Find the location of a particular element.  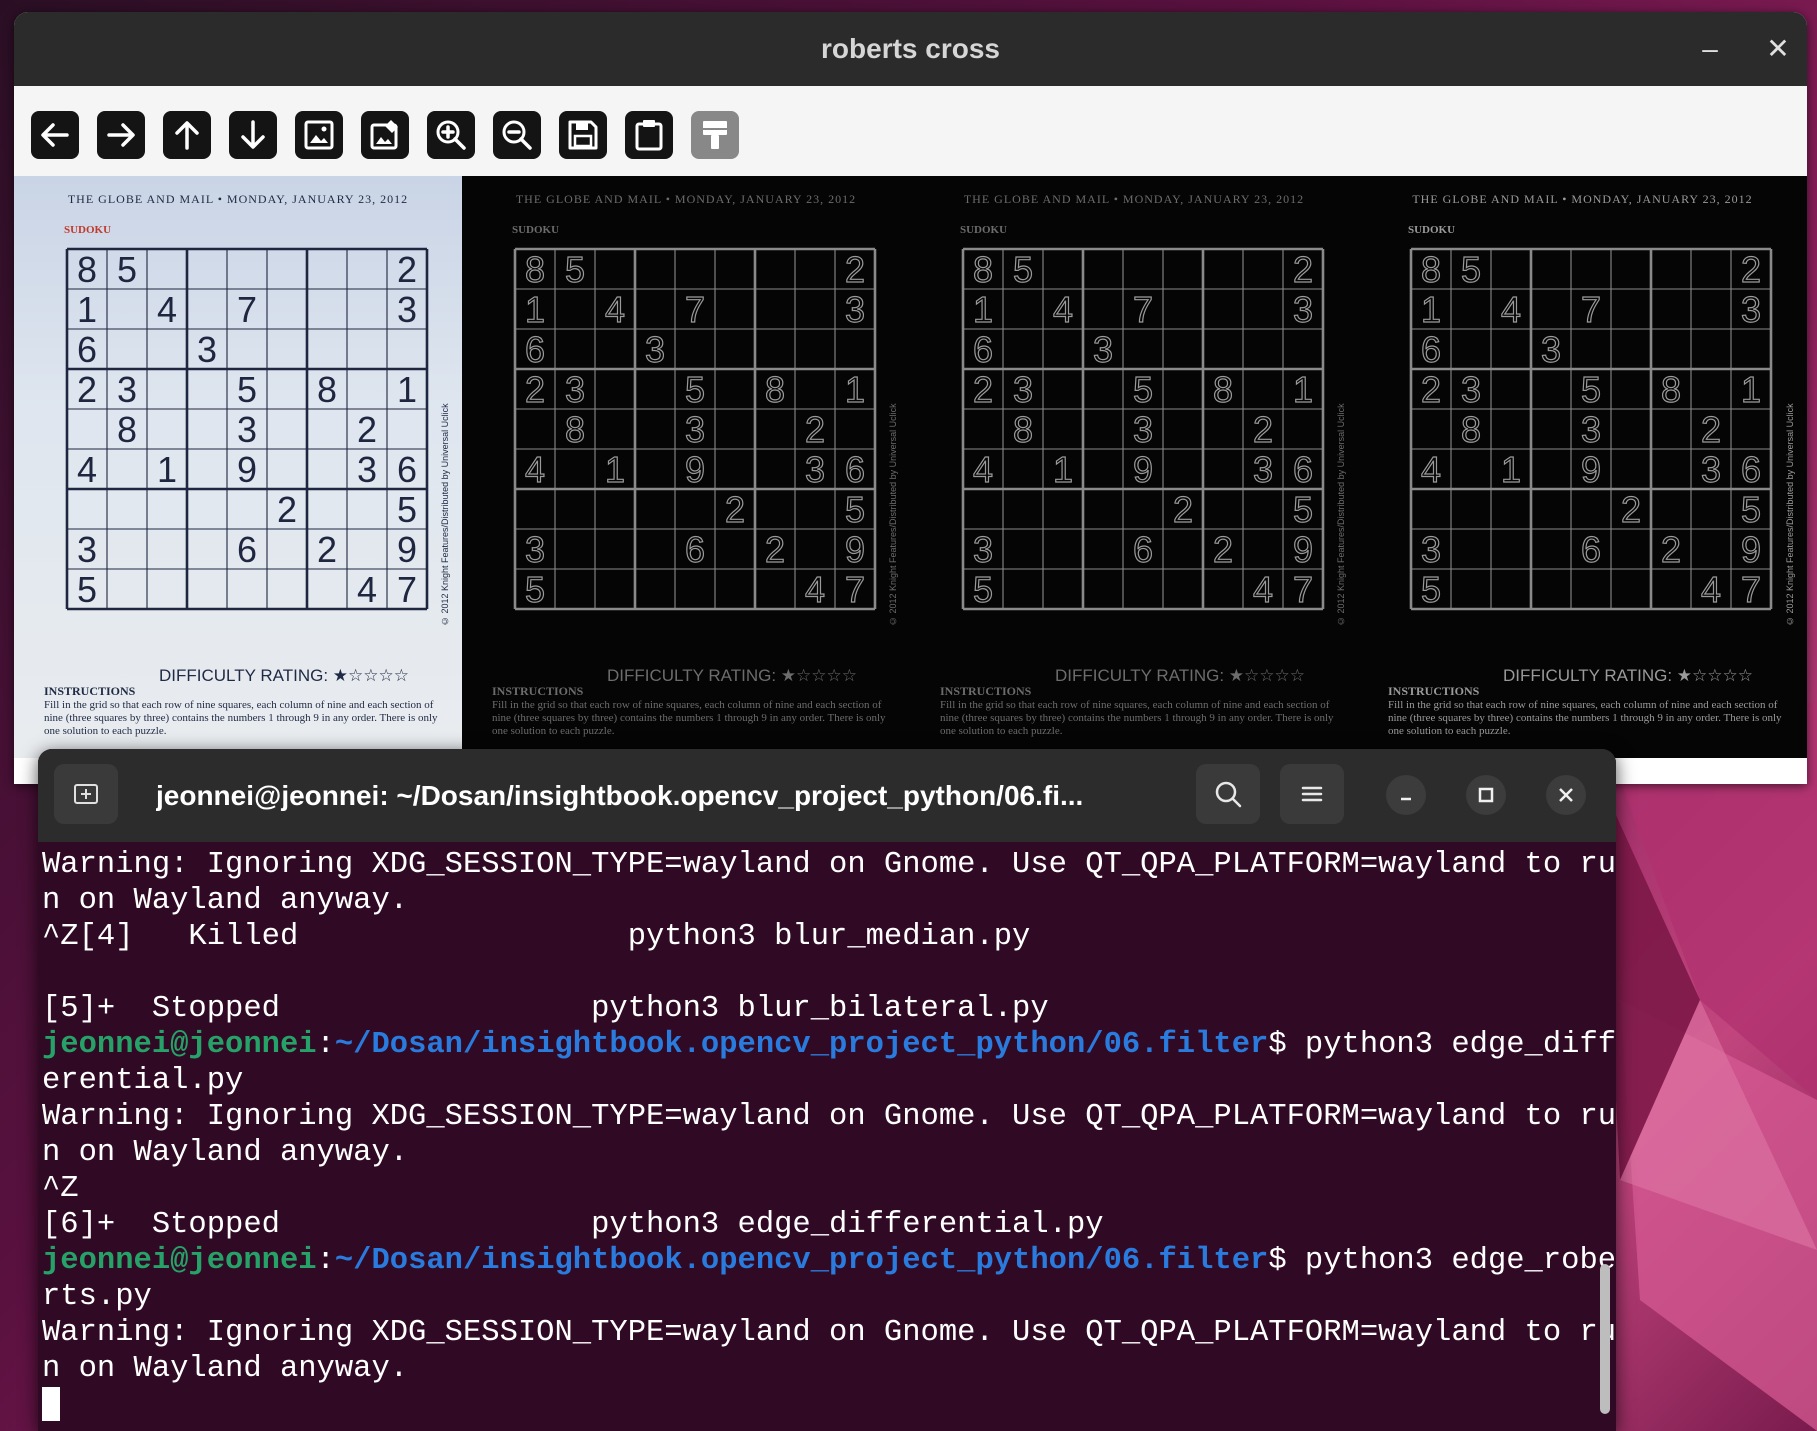

hamburger-icon is located at coordinates (1312, 794).